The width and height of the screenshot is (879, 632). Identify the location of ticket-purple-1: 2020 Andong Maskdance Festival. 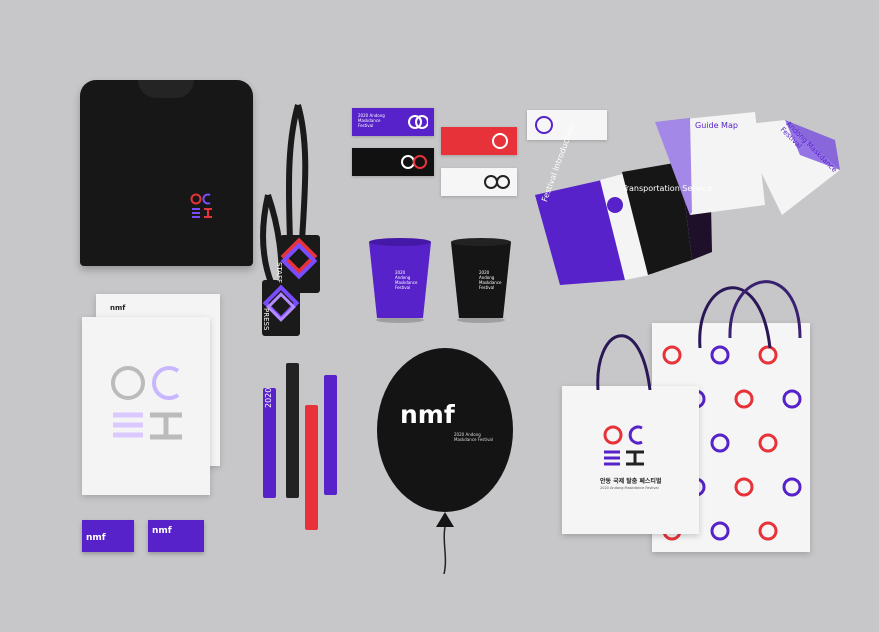
(393, 122).